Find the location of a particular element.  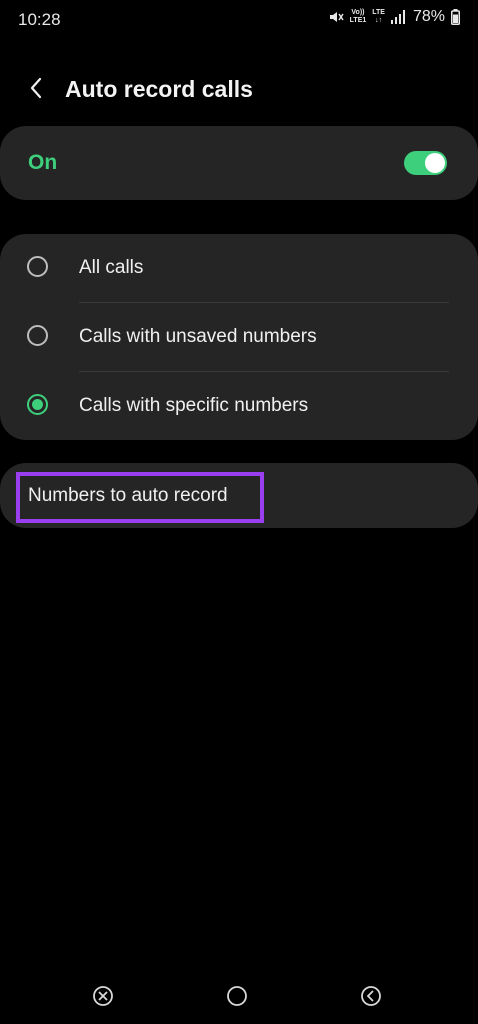

lte-label: LTE is located at coordinates (378, 12).